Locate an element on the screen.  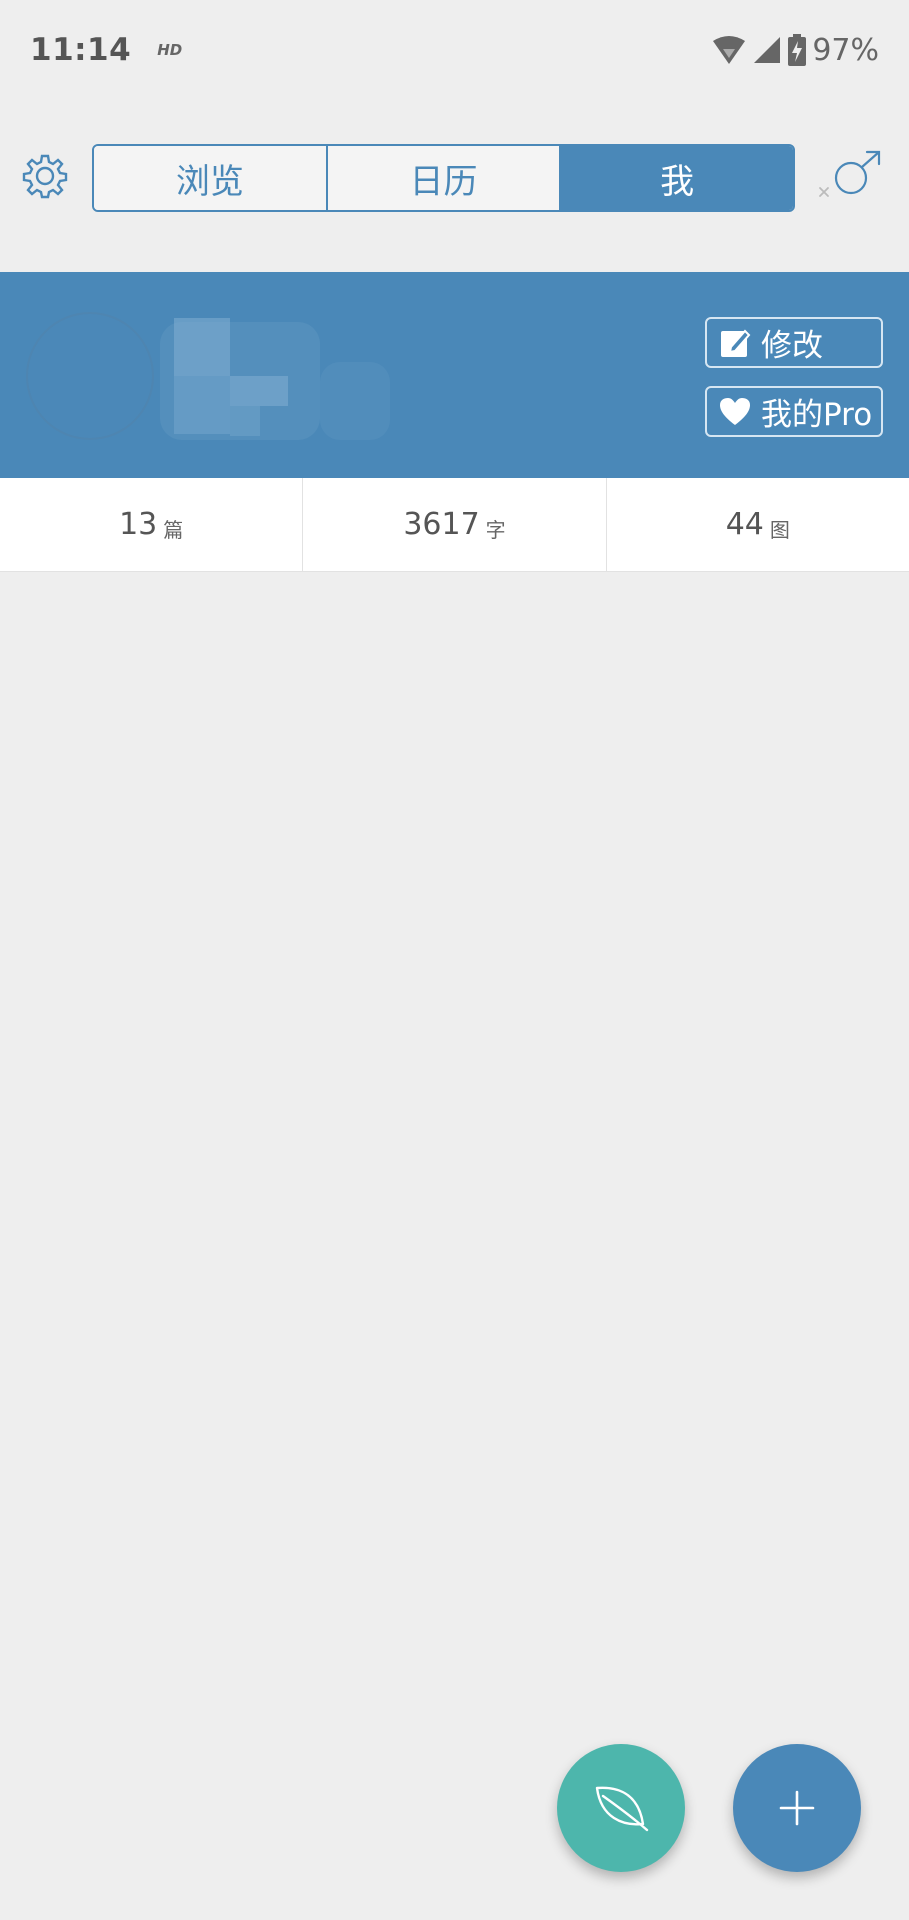
edit-profile-label: 修改 is located at coordinates (792, 346).